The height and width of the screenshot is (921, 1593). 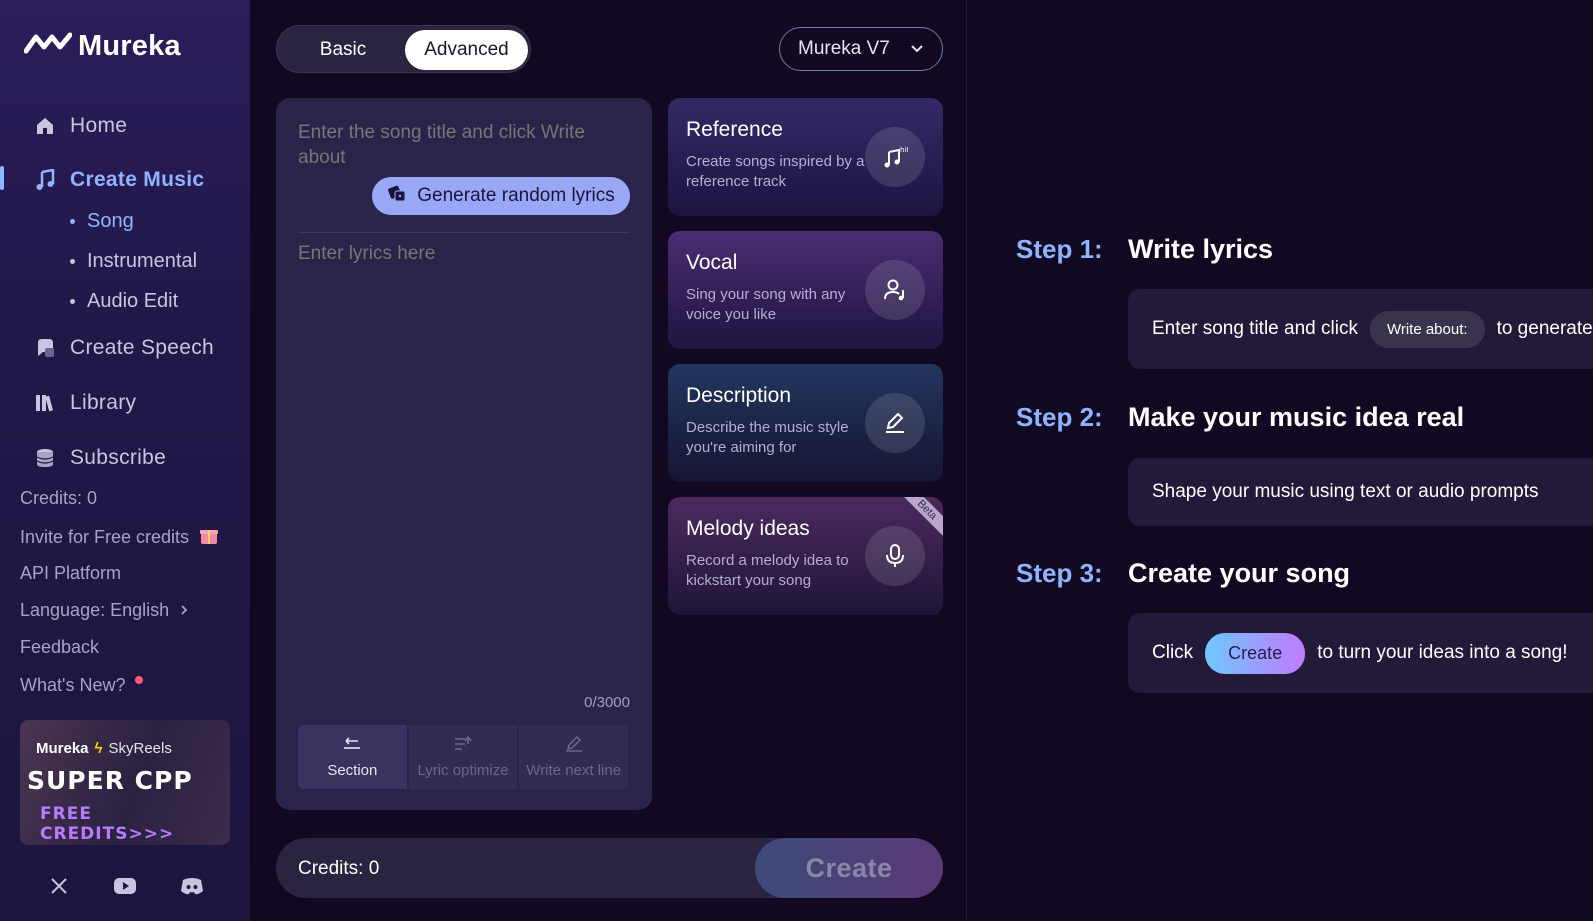 What do you see at coordinates (209, 537) in the screenshot?
I see `gift-icon` at bounding box center [209, 537].